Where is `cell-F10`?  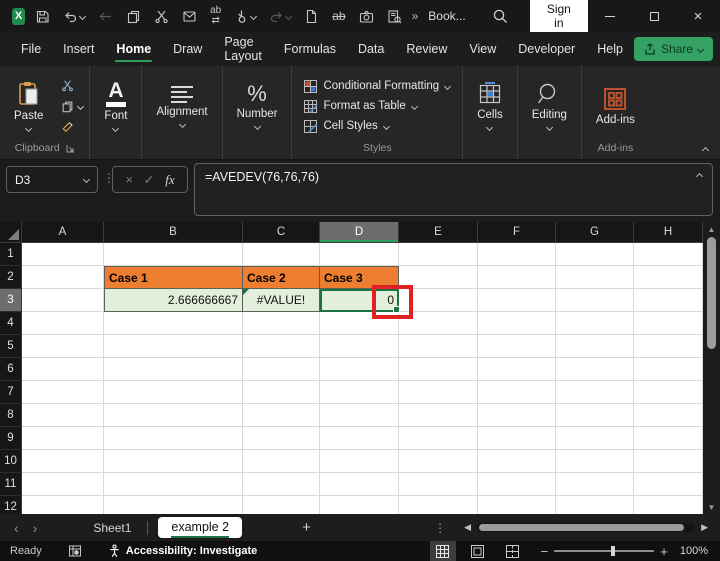
cell-F10 is located at coordinates (517, 461).